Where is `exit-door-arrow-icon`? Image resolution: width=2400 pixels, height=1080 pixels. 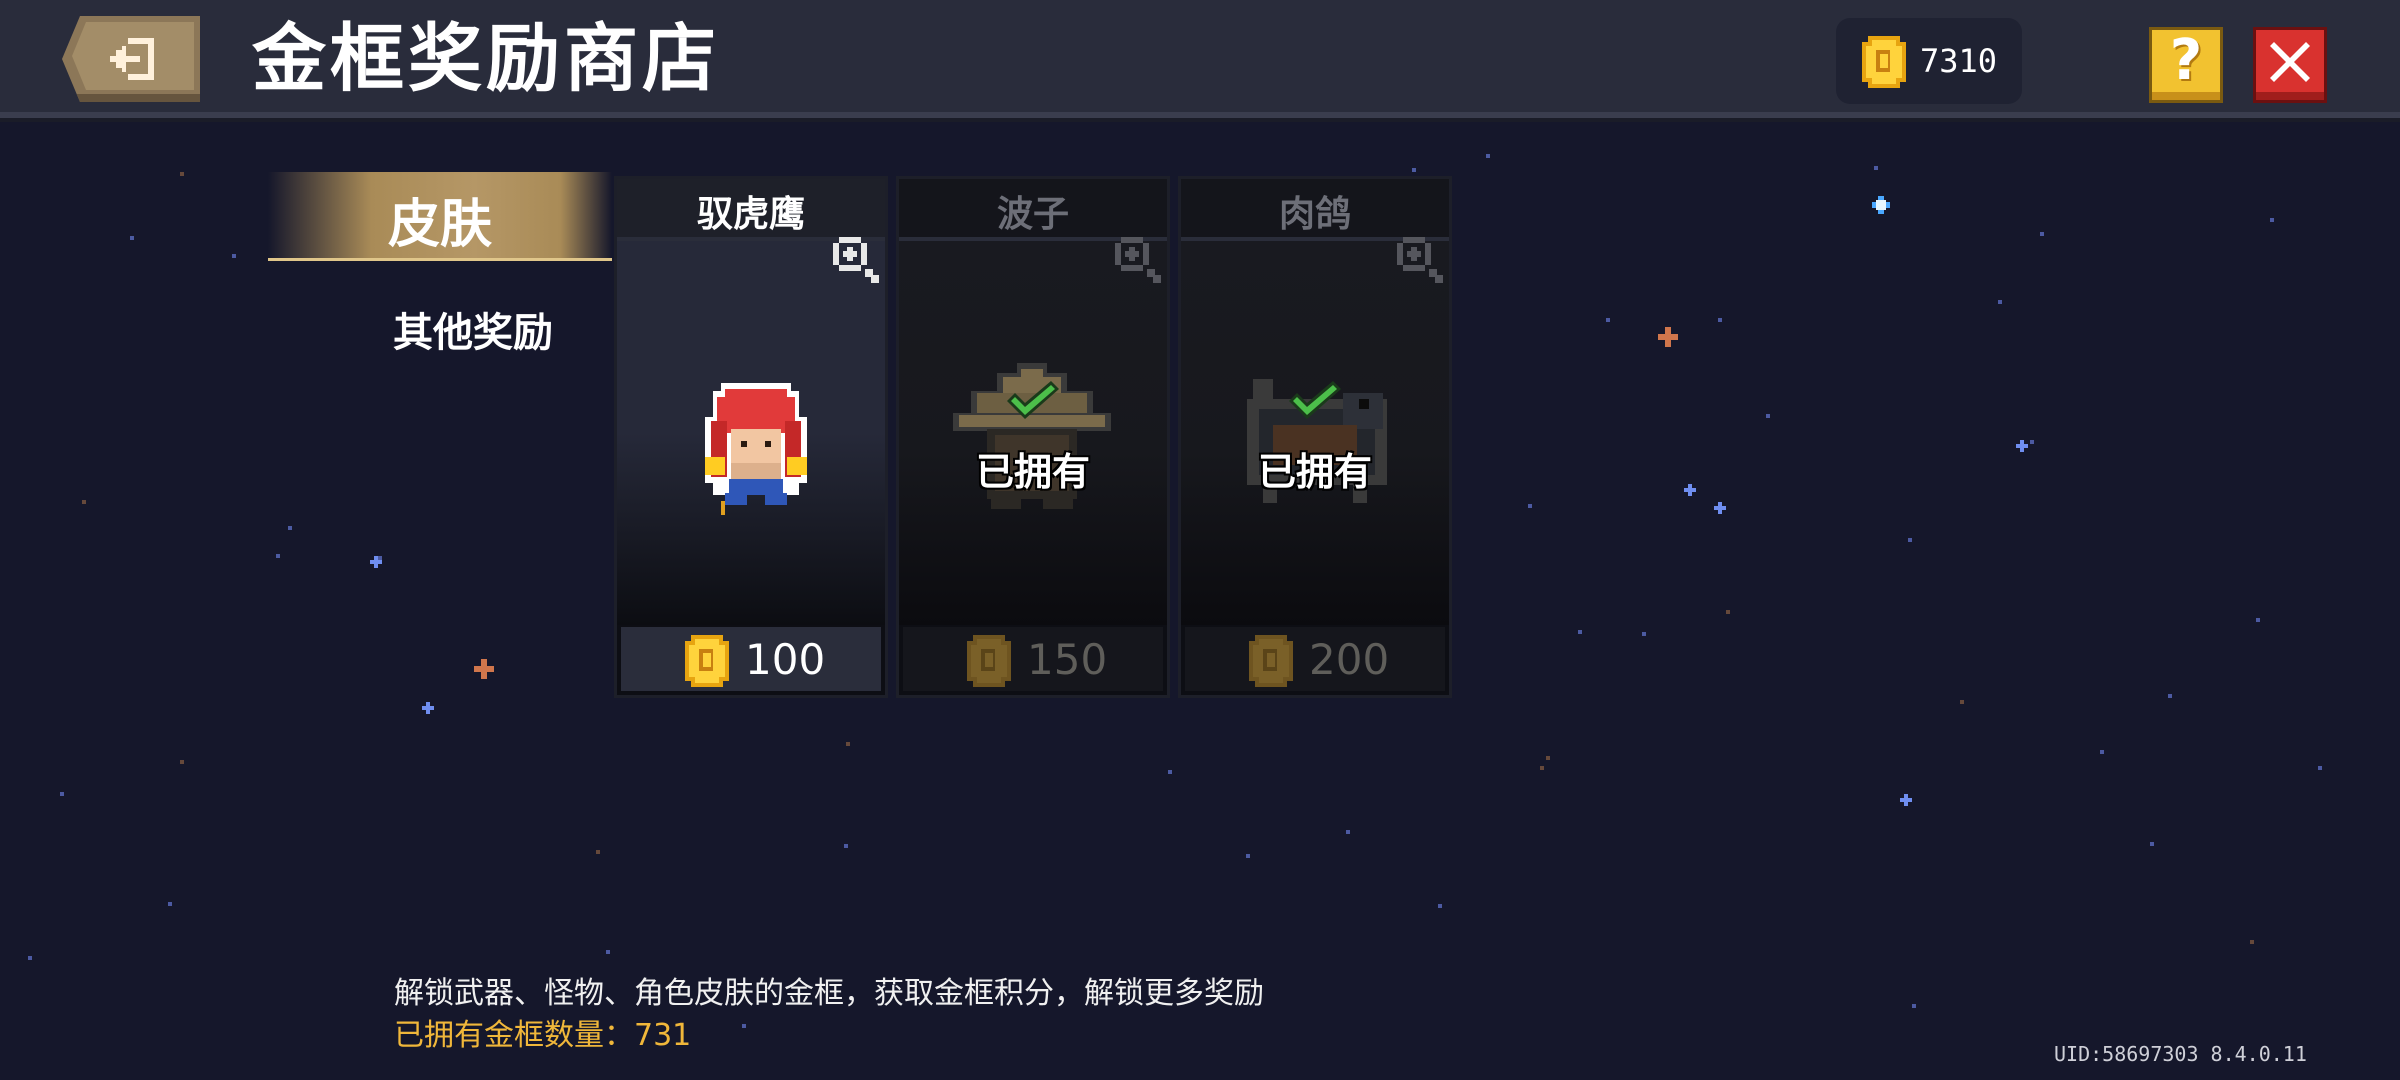
exit-door-arrow-icon is located at coordinates (132, 59).